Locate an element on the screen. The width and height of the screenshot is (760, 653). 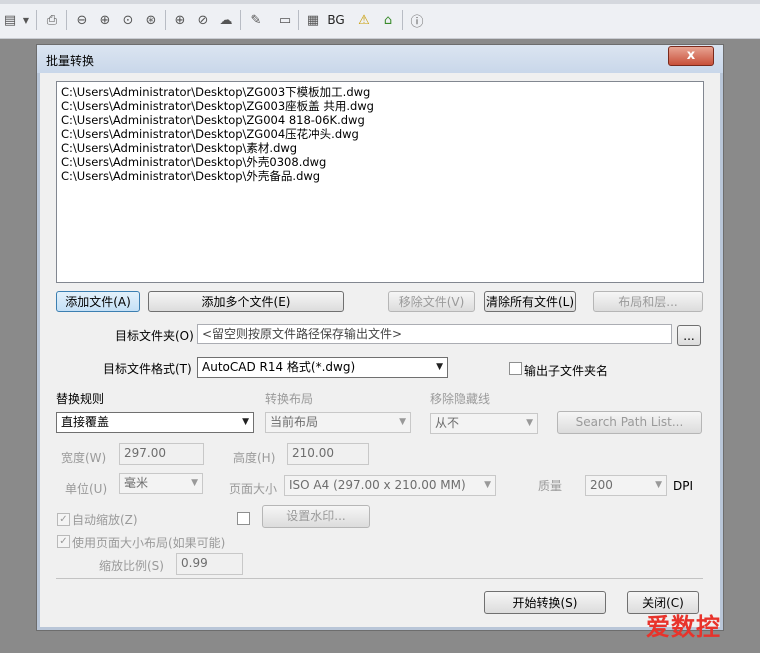
add-file-button: 添加文件(A) is located at coordinates (98, 301).